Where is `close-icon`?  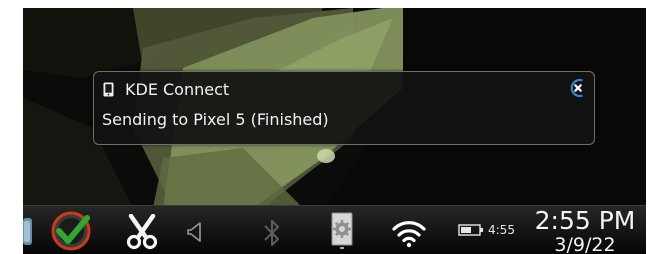 close-icon is located at coordinates (578, 88).